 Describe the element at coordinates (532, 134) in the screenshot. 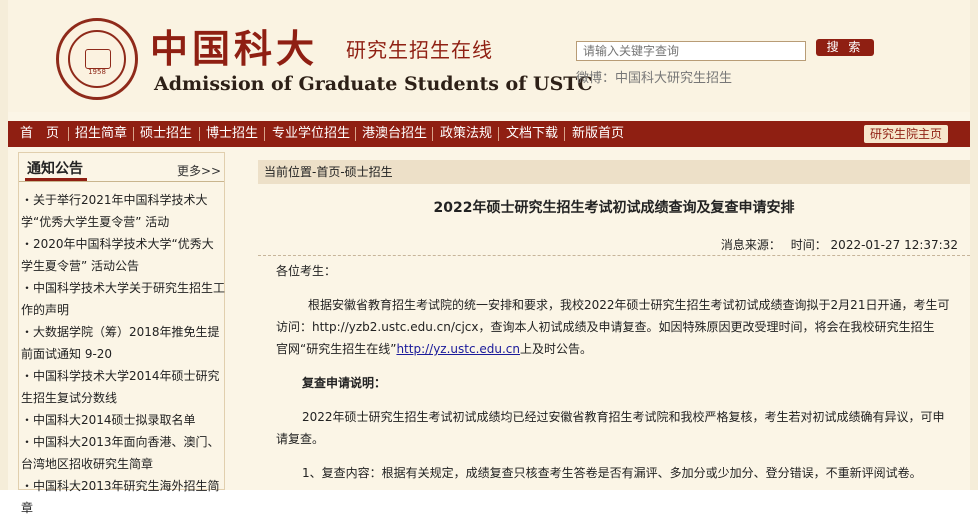

I see `nav-item-downloads: 文档下载` at that location.